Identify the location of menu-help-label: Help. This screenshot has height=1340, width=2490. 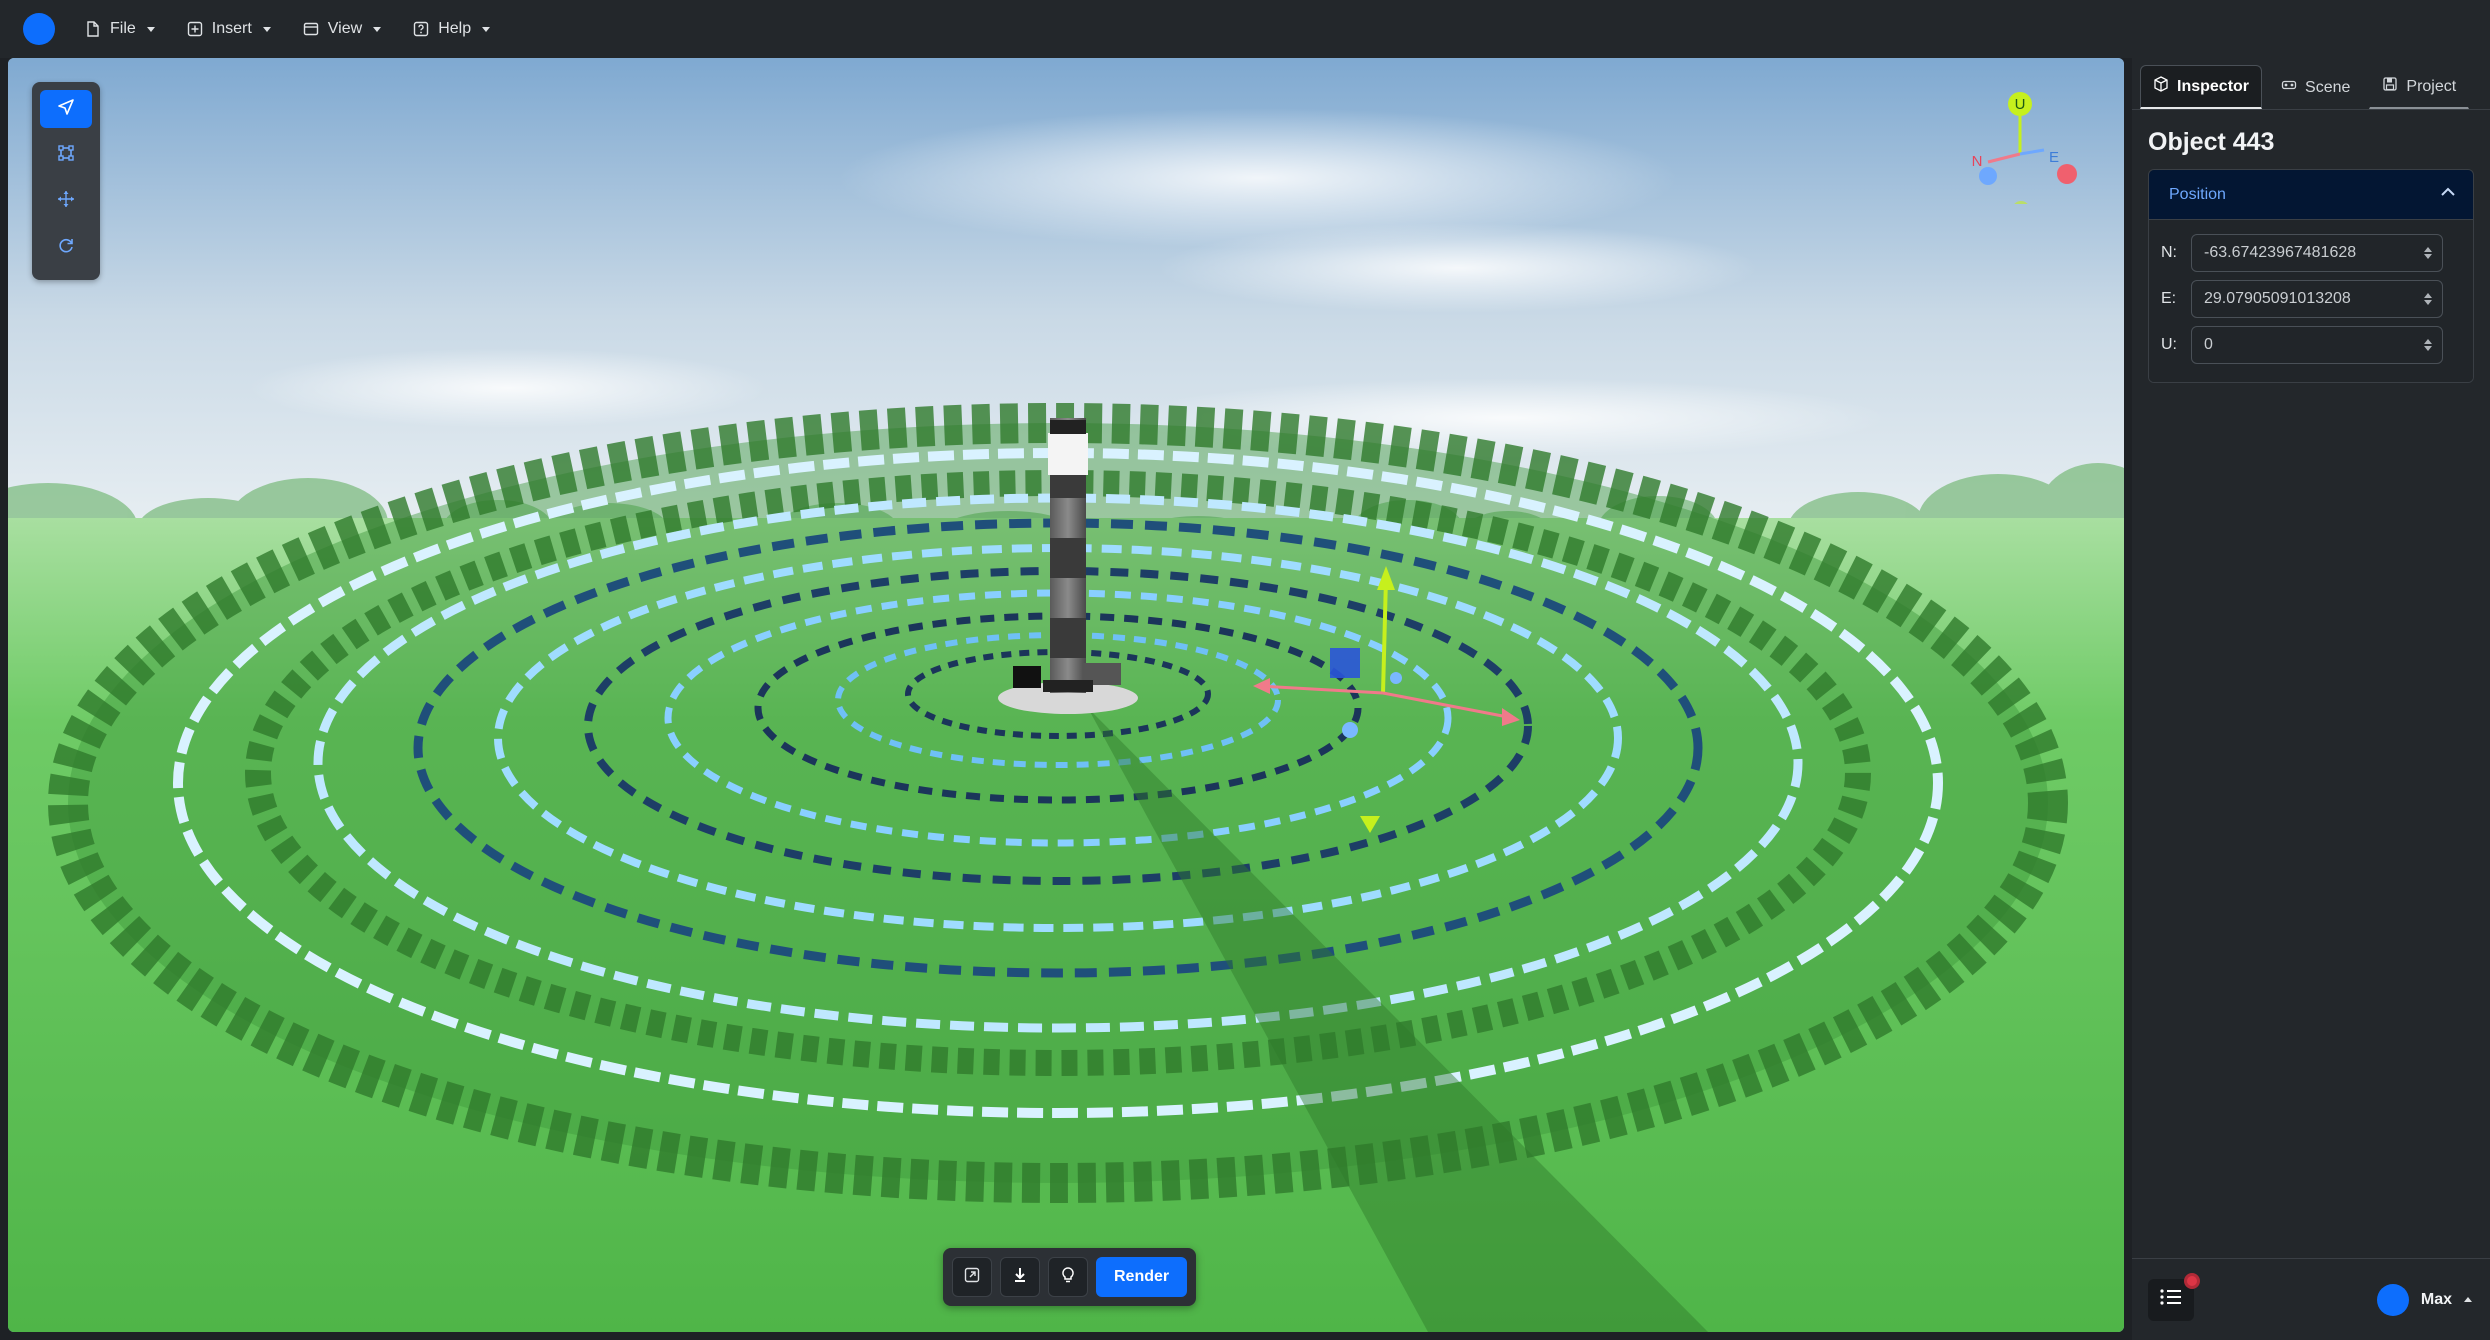
(455, 28).